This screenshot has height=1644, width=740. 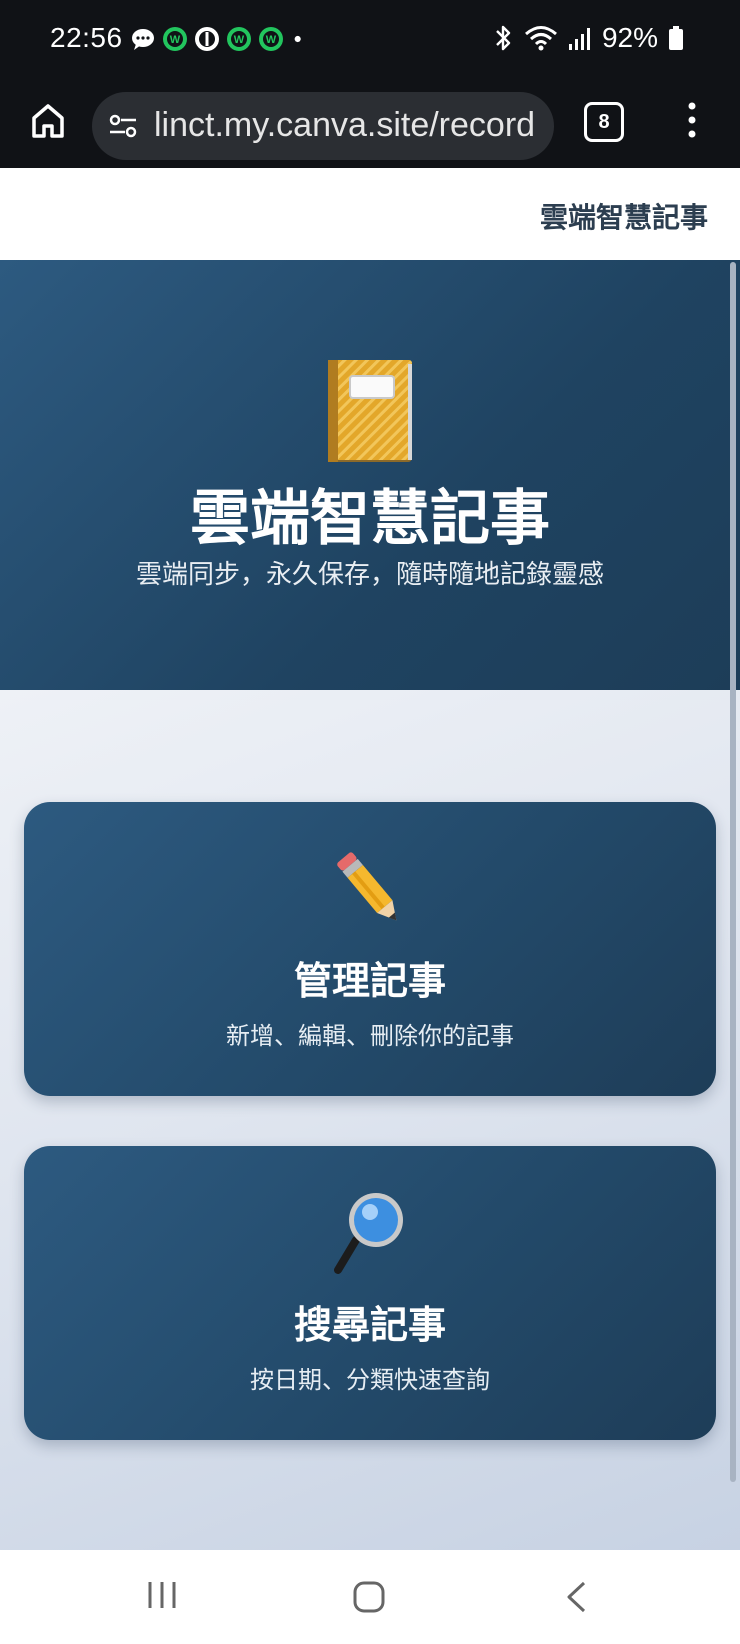 I want to click on site-settings-icon, so click(x=123, y=126).